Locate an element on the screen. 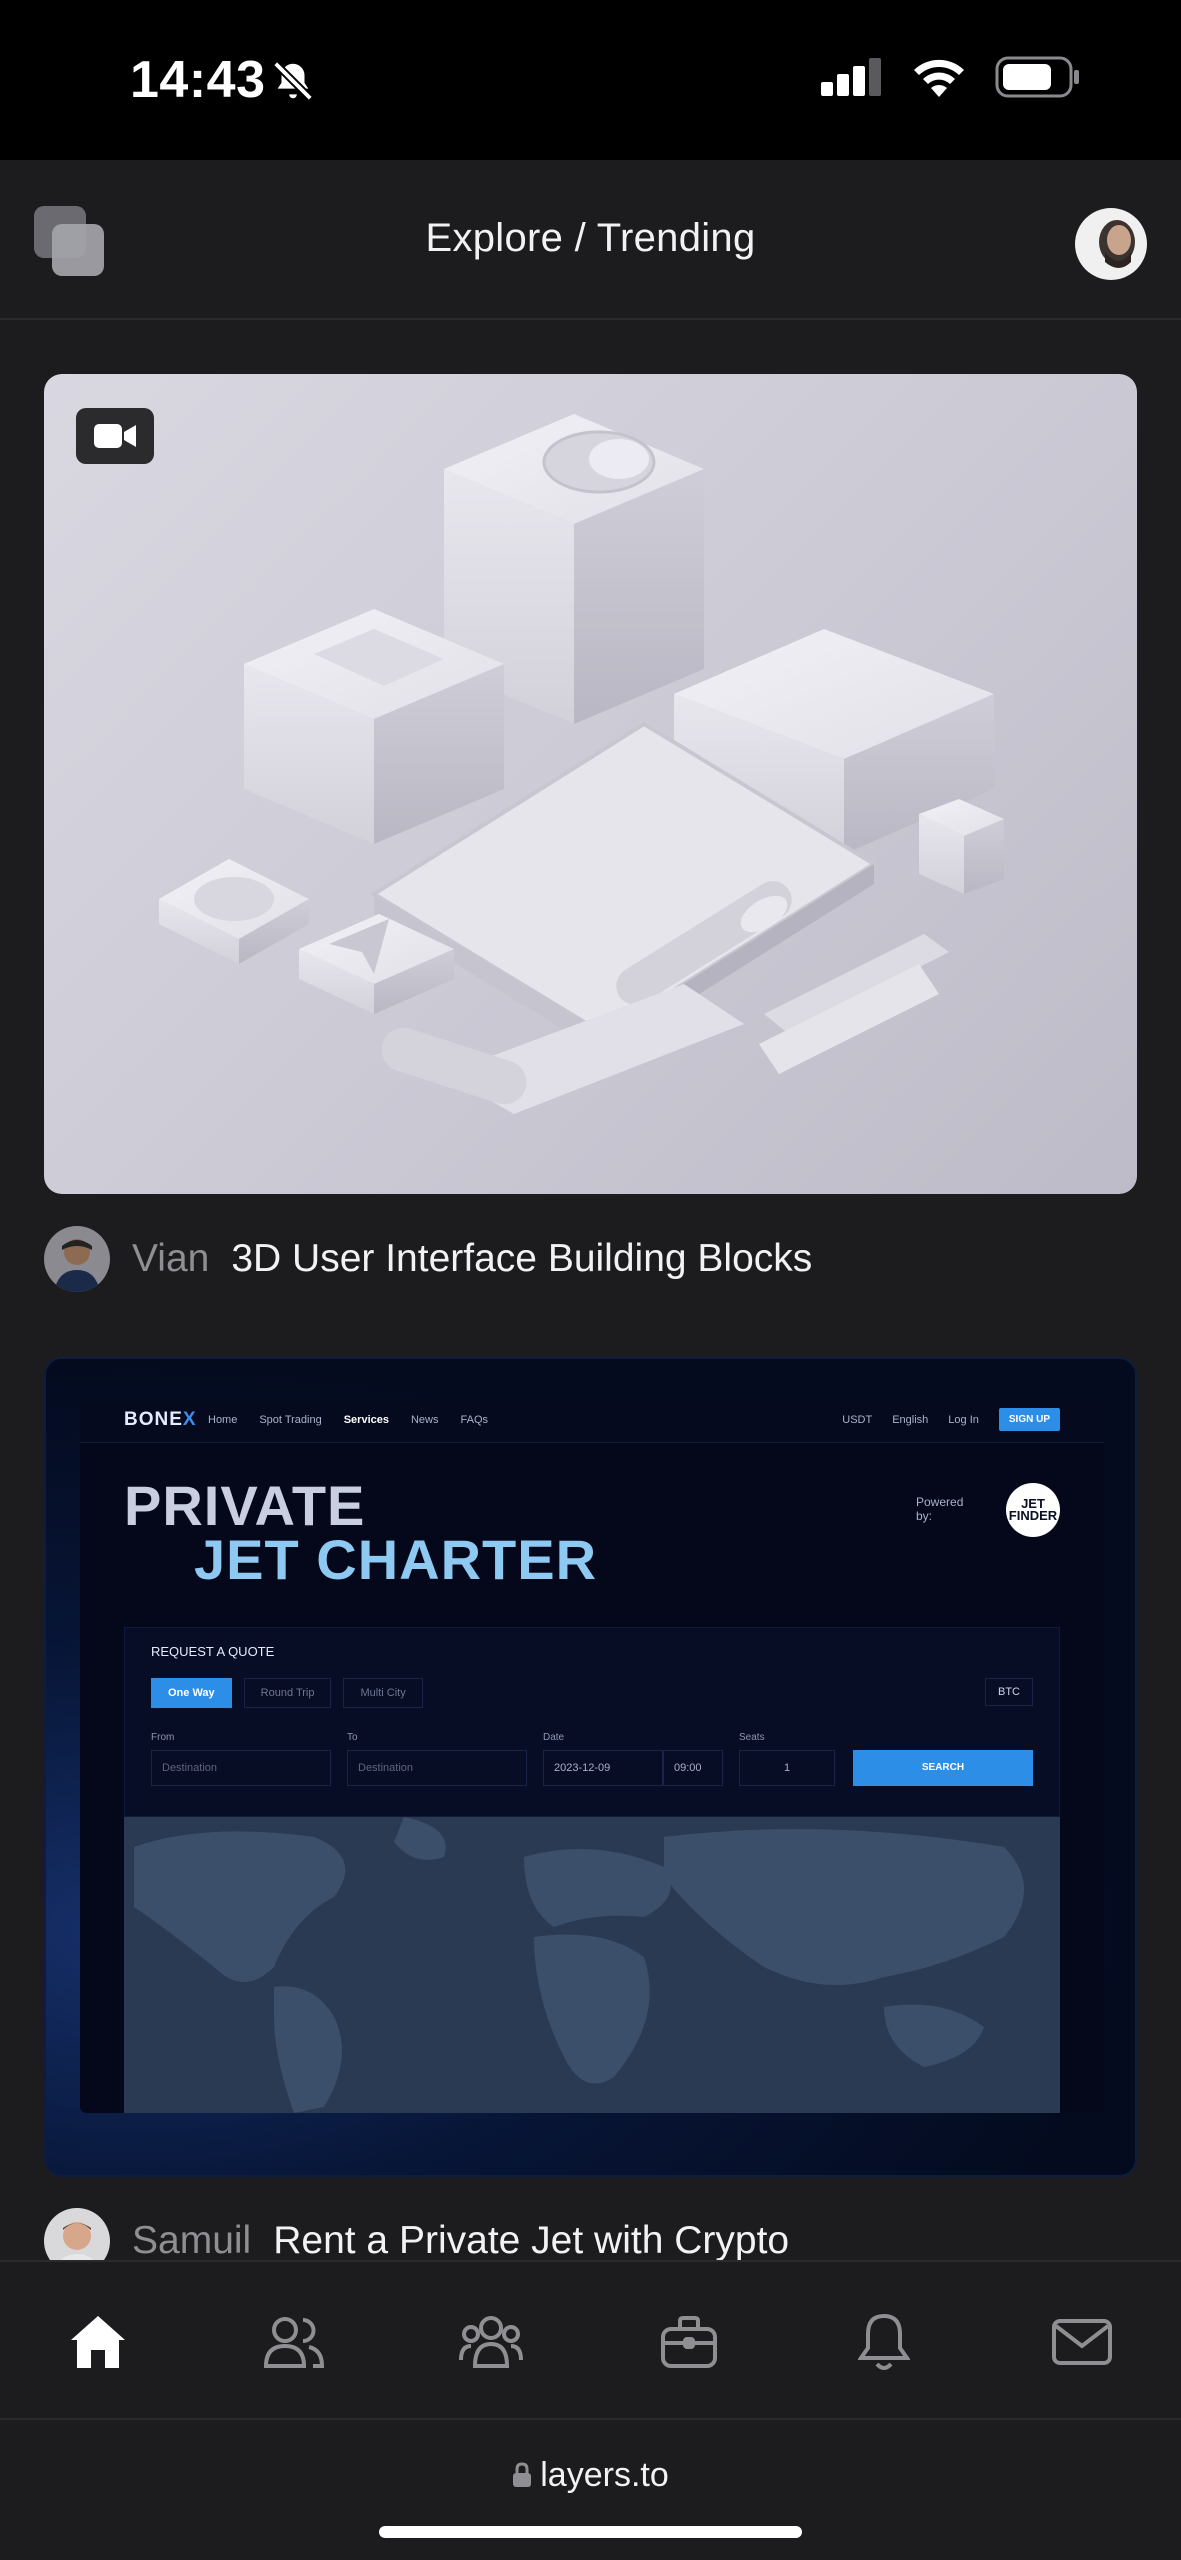 This screenshot has height=2560, width=1181. status-time: 14:43 is located at coordinates (198, 80).